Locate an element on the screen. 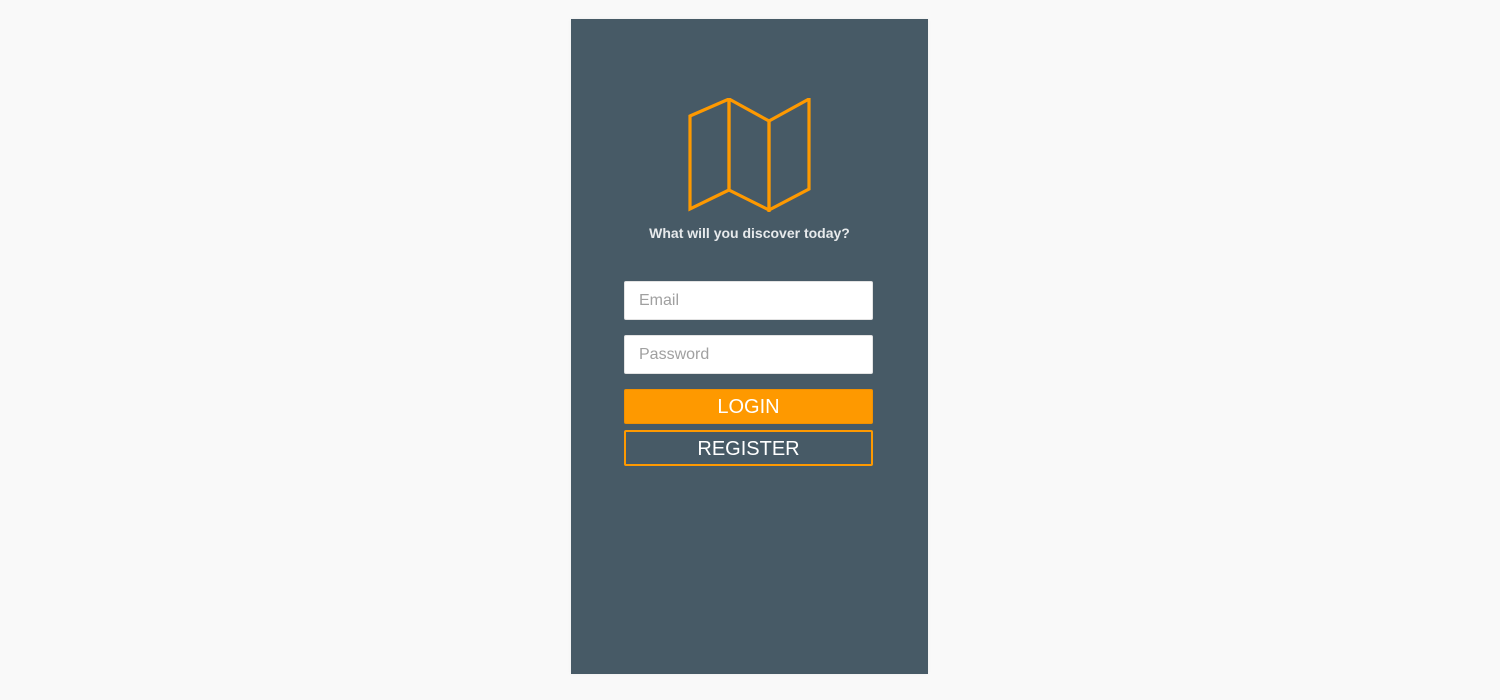  email-field is located at coordinates (748, 300).